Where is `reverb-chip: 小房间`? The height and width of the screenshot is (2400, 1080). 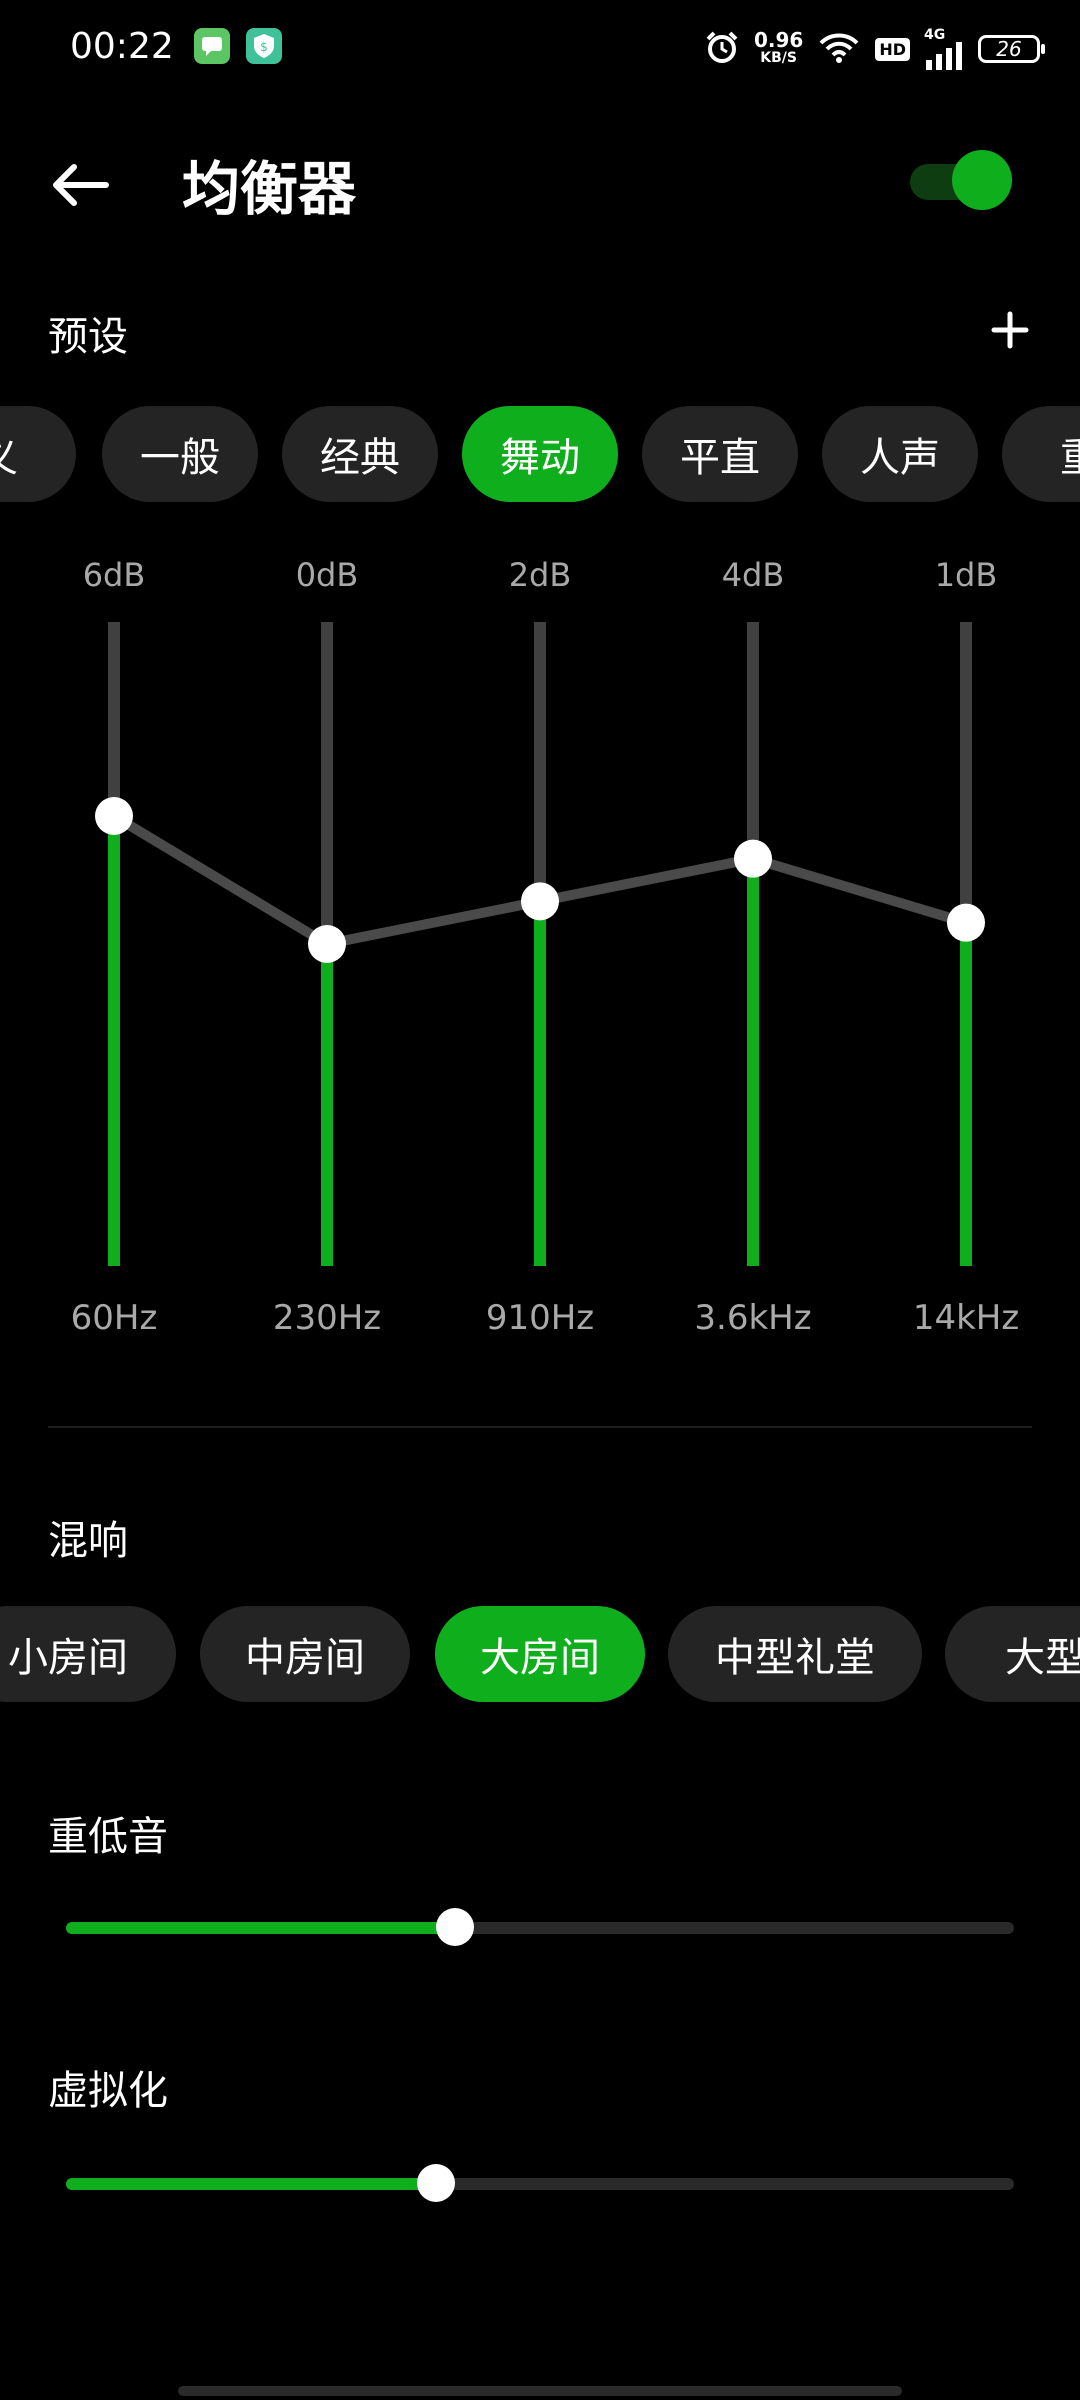 reverb-chip: 小房间 is located at coordinates (88, 1654).